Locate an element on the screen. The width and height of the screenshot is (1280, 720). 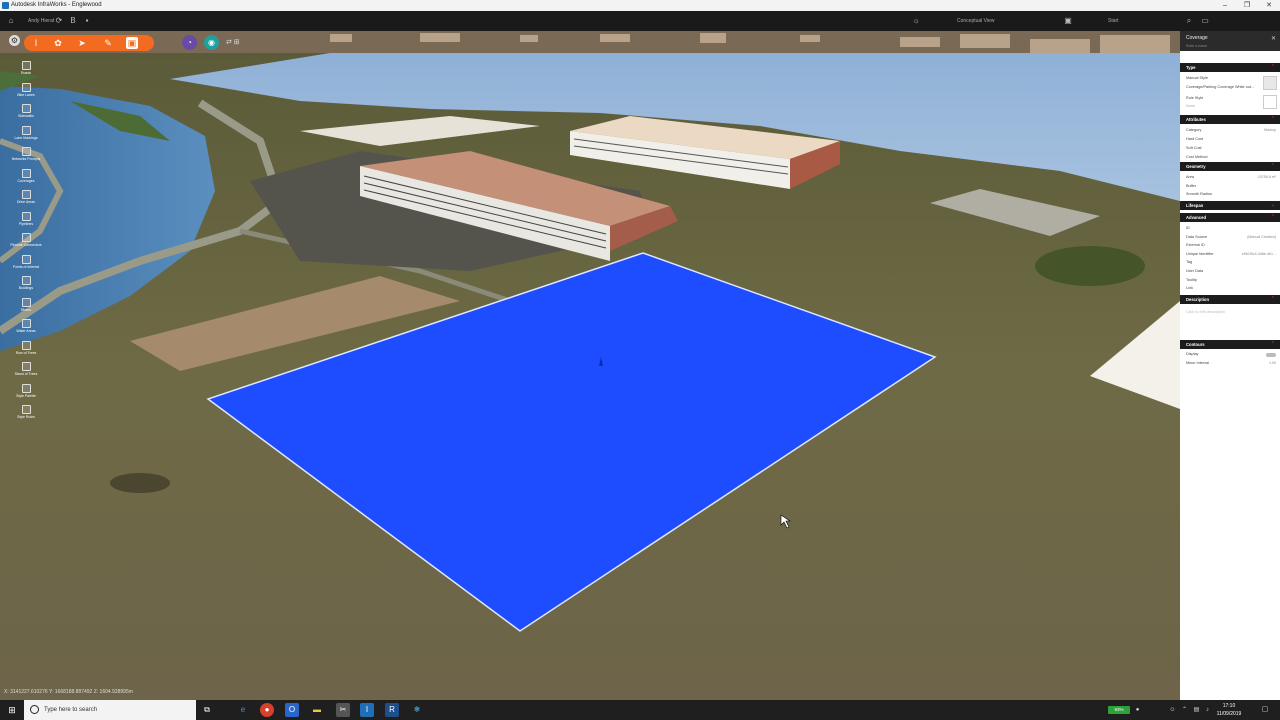
tool-lane-markings: Lane Markings is located at coordinates (26, 135).